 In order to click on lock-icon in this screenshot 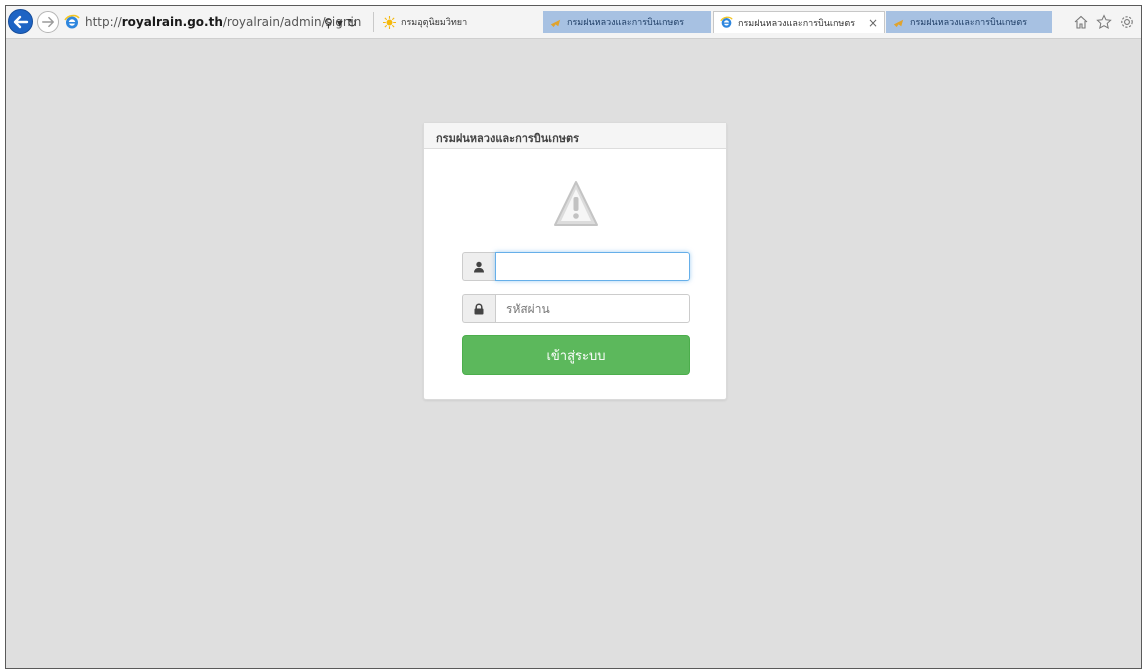, I will do `click(479, 308)`.